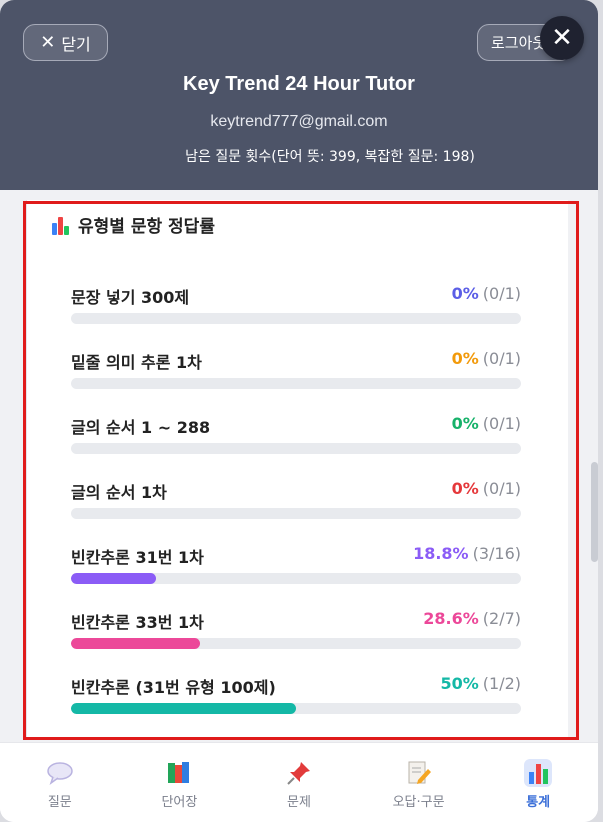 This screenshot has height=822, width=603. I want to click on logout-button-label: 로그아웃, so click(519, 43).